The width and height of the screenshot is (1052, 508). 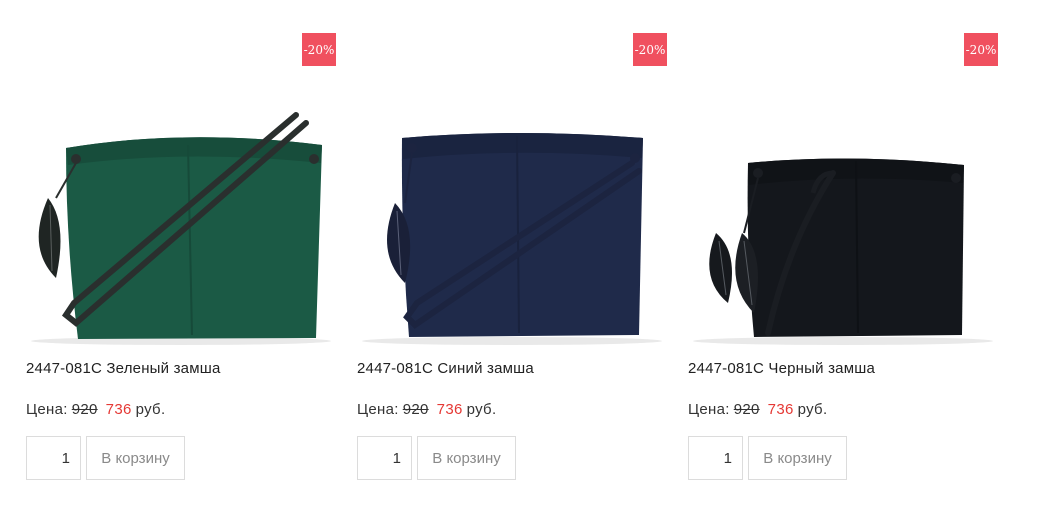 I want to click on product-title: 2447-081C Черный замша, so click(x=781, y=368).